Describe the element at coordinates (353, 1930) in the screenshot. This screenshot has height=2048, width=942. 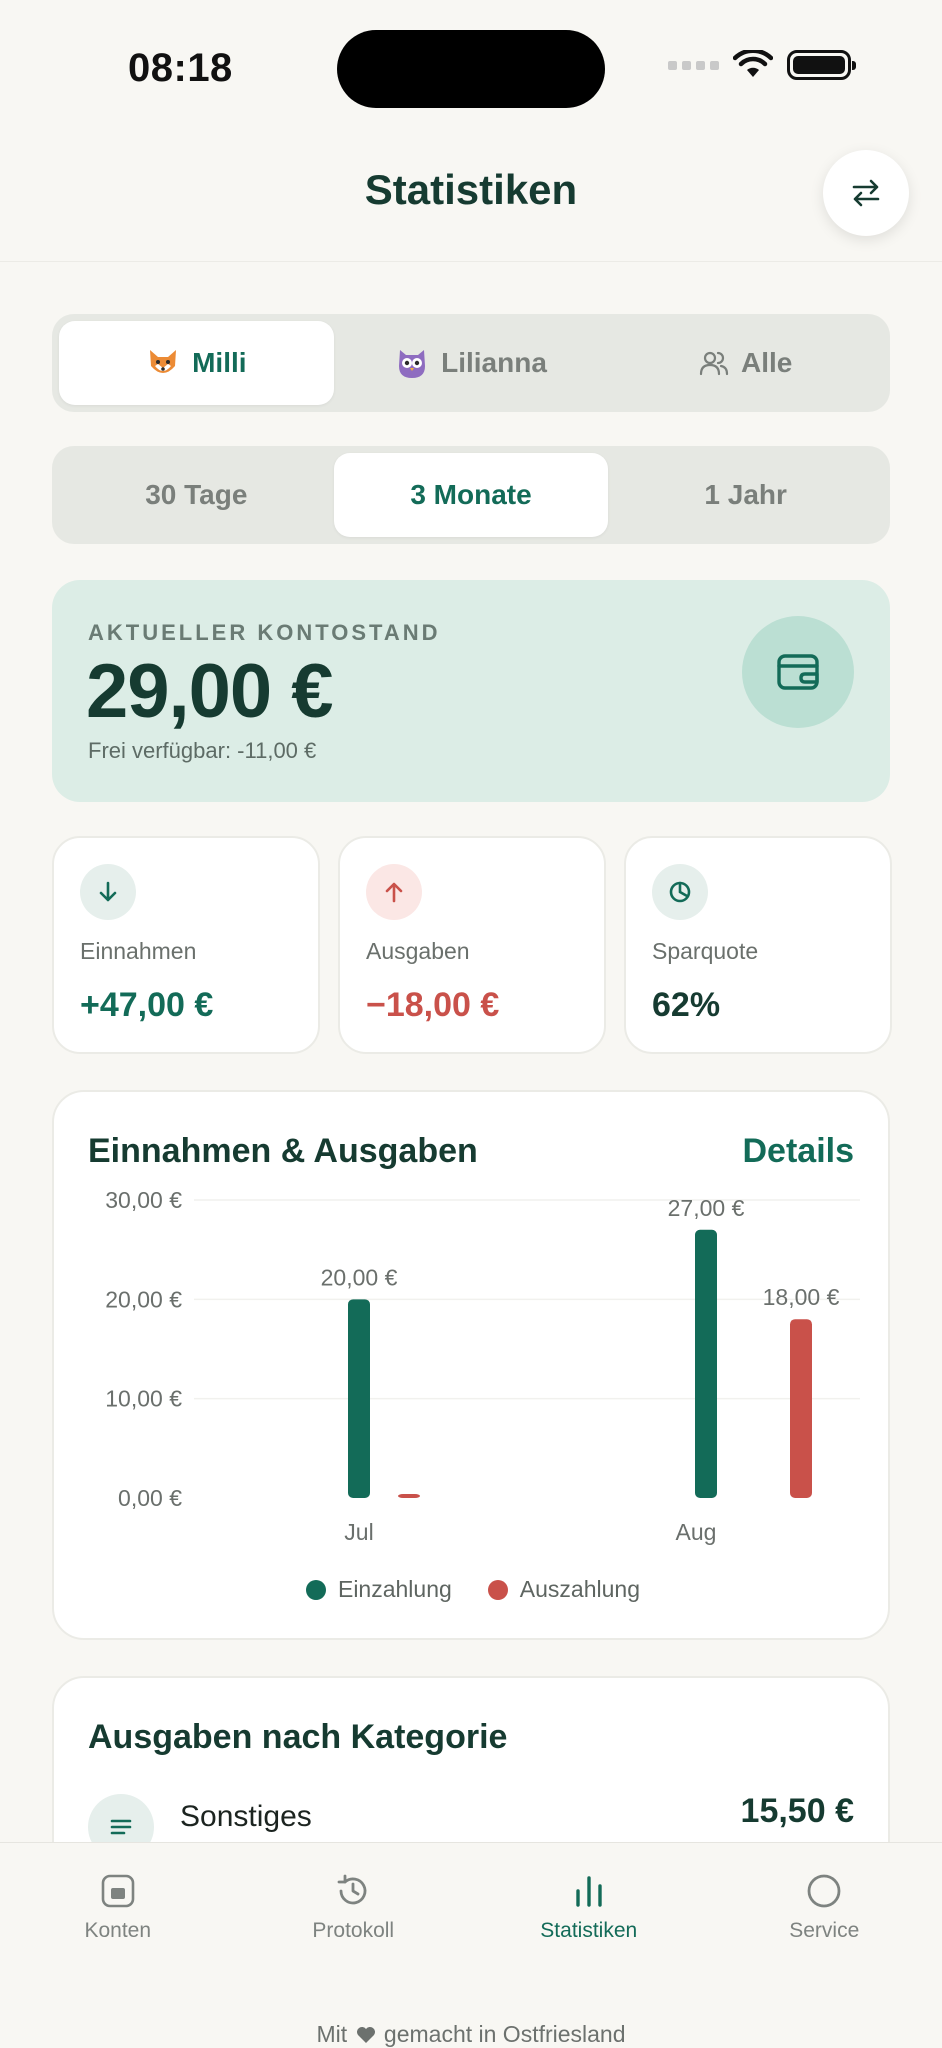
I see `tab-label: Protokoll` at that location.